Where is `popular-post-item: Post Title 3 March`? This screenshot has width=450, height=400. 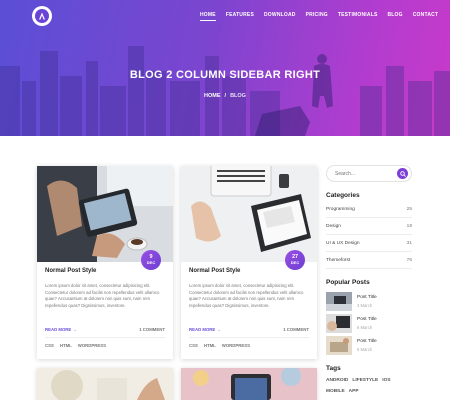
popular-post-item: Post Title 3 March is located at coordinates (371, 302).